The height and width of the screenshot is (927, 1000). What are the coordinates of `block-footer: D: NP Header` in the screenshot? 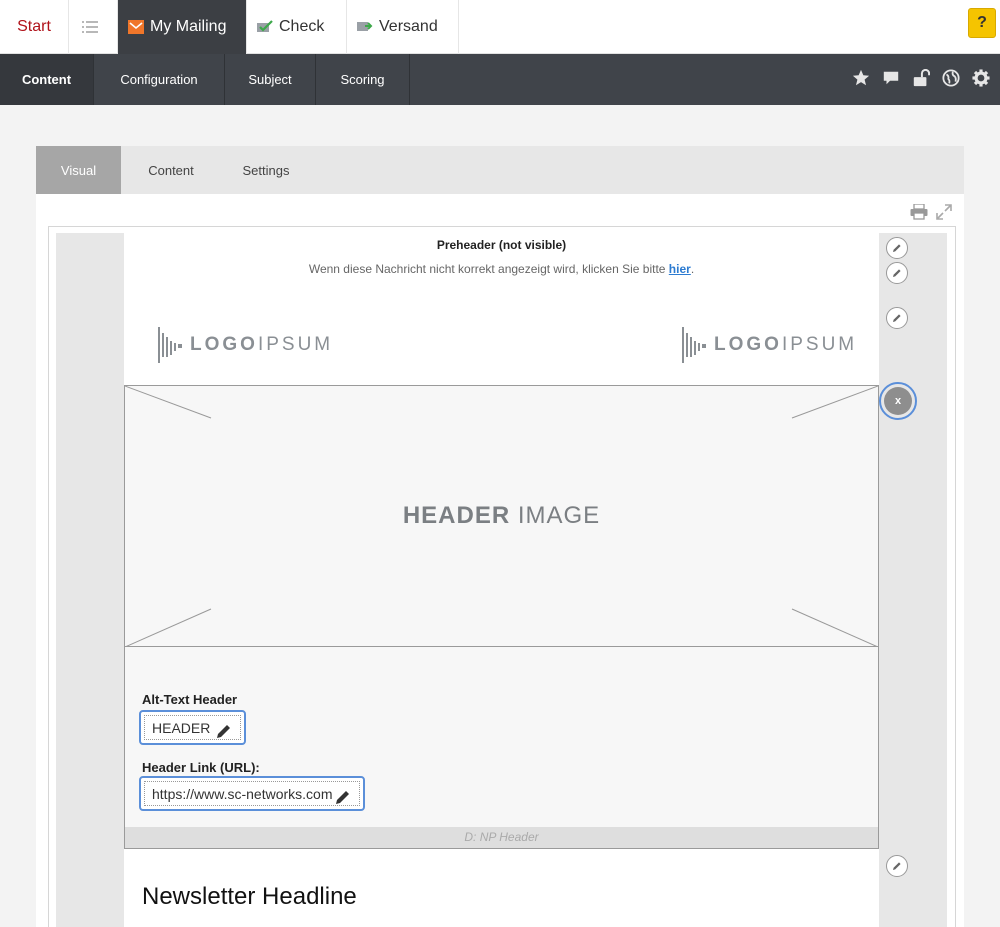 It's located at (501, 837).